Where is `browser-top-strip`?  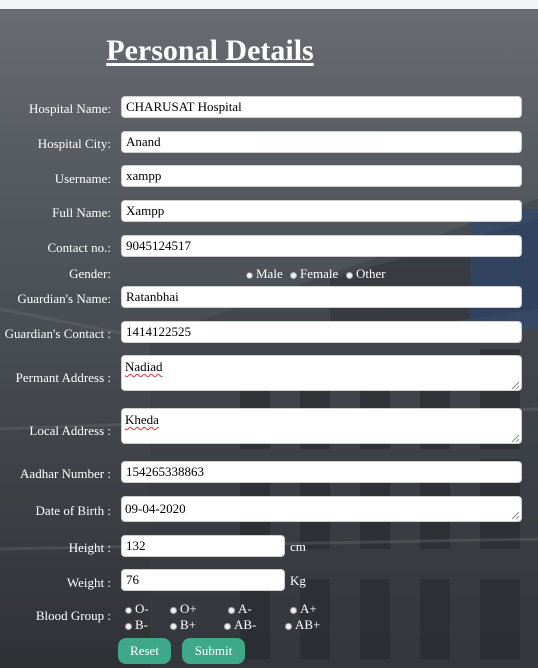 browser-top-strip is located at coordinates (269, 4).